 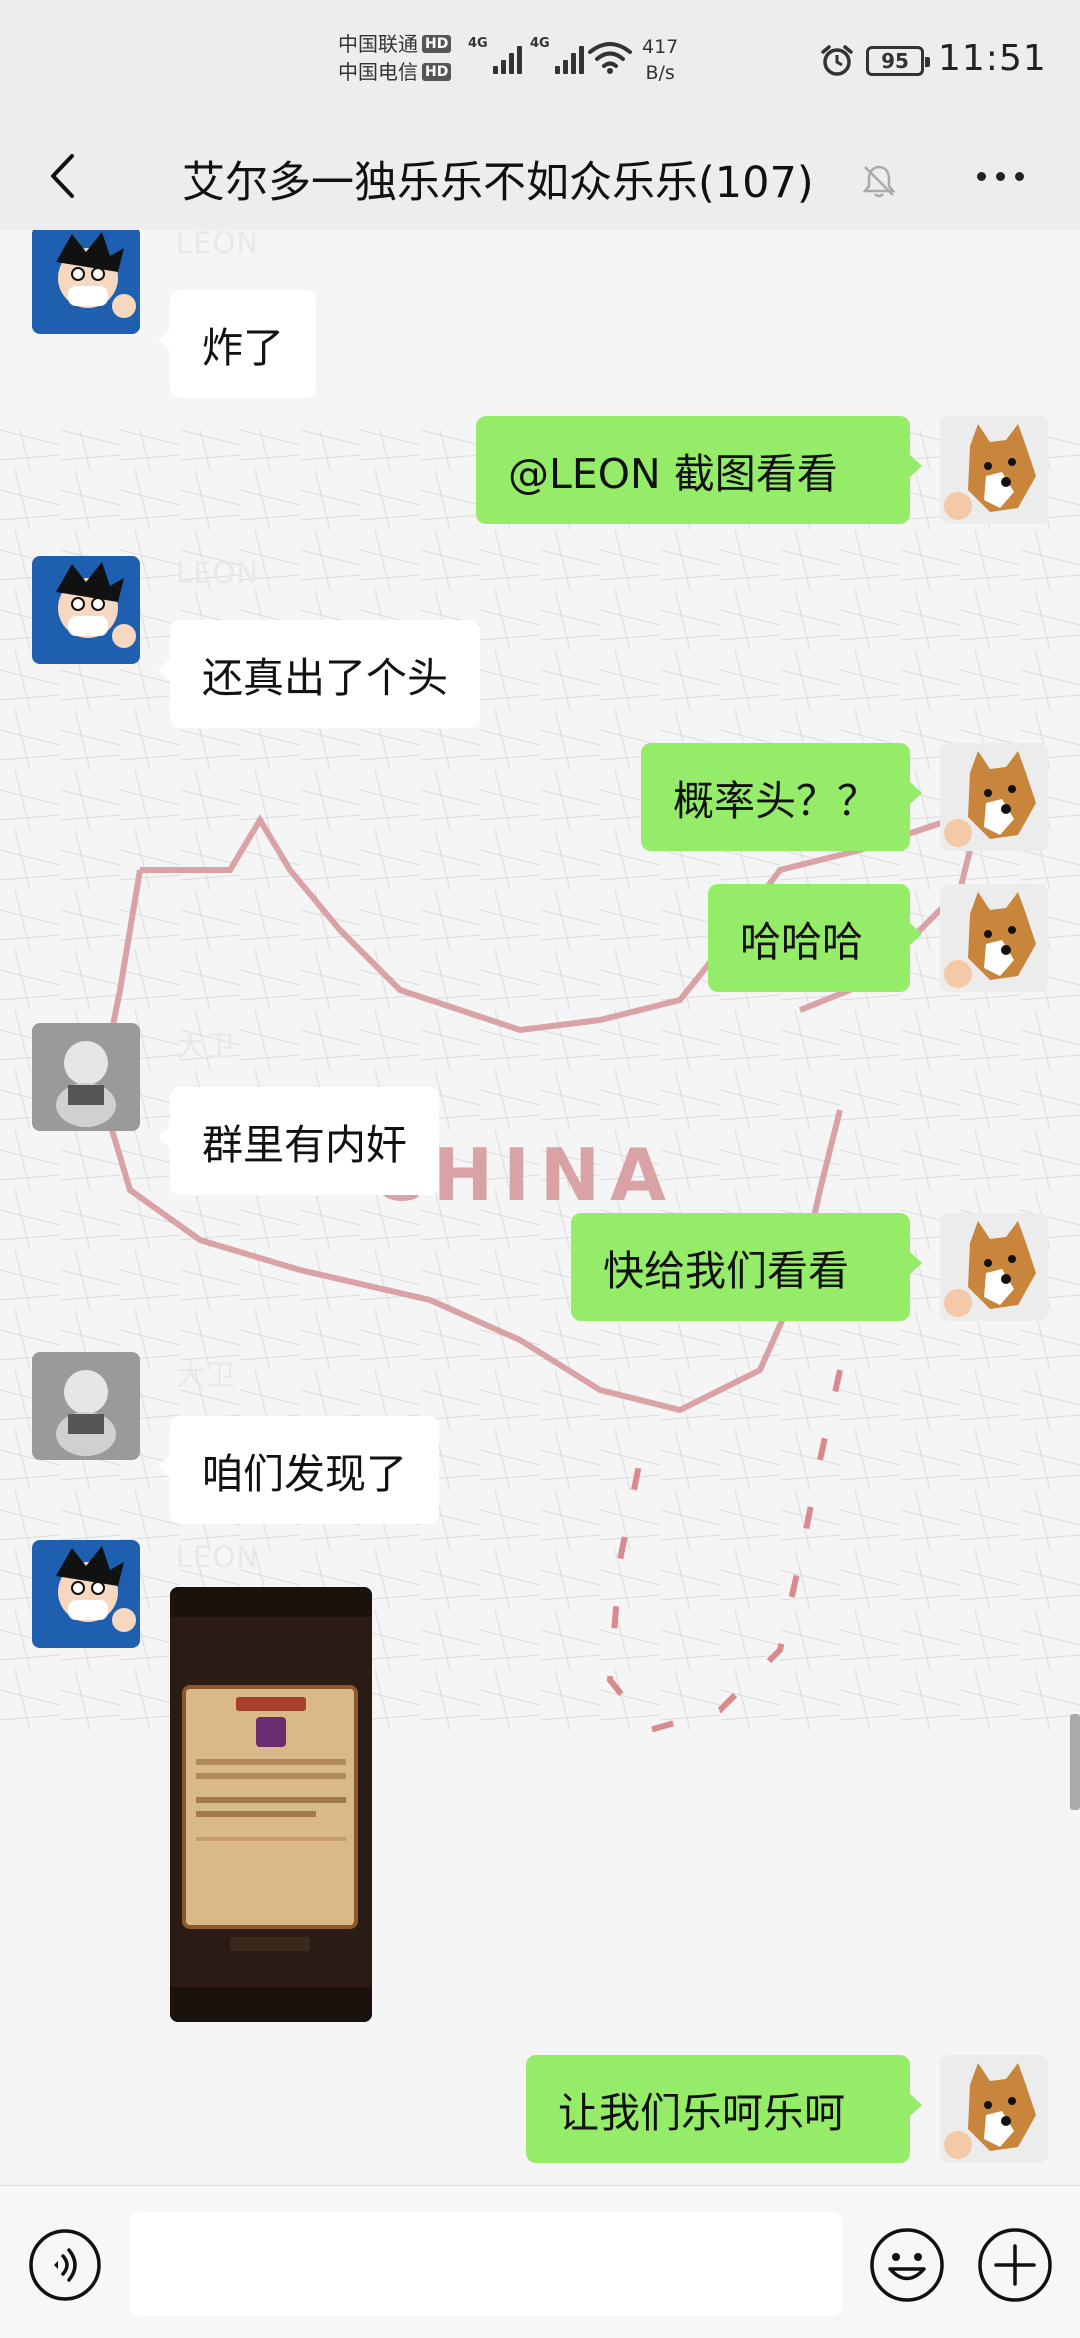 What do you see at coordinates (237, 344) in the screenshot?
I see `message-bubble: 炸了` at bounding box center [237, 344].